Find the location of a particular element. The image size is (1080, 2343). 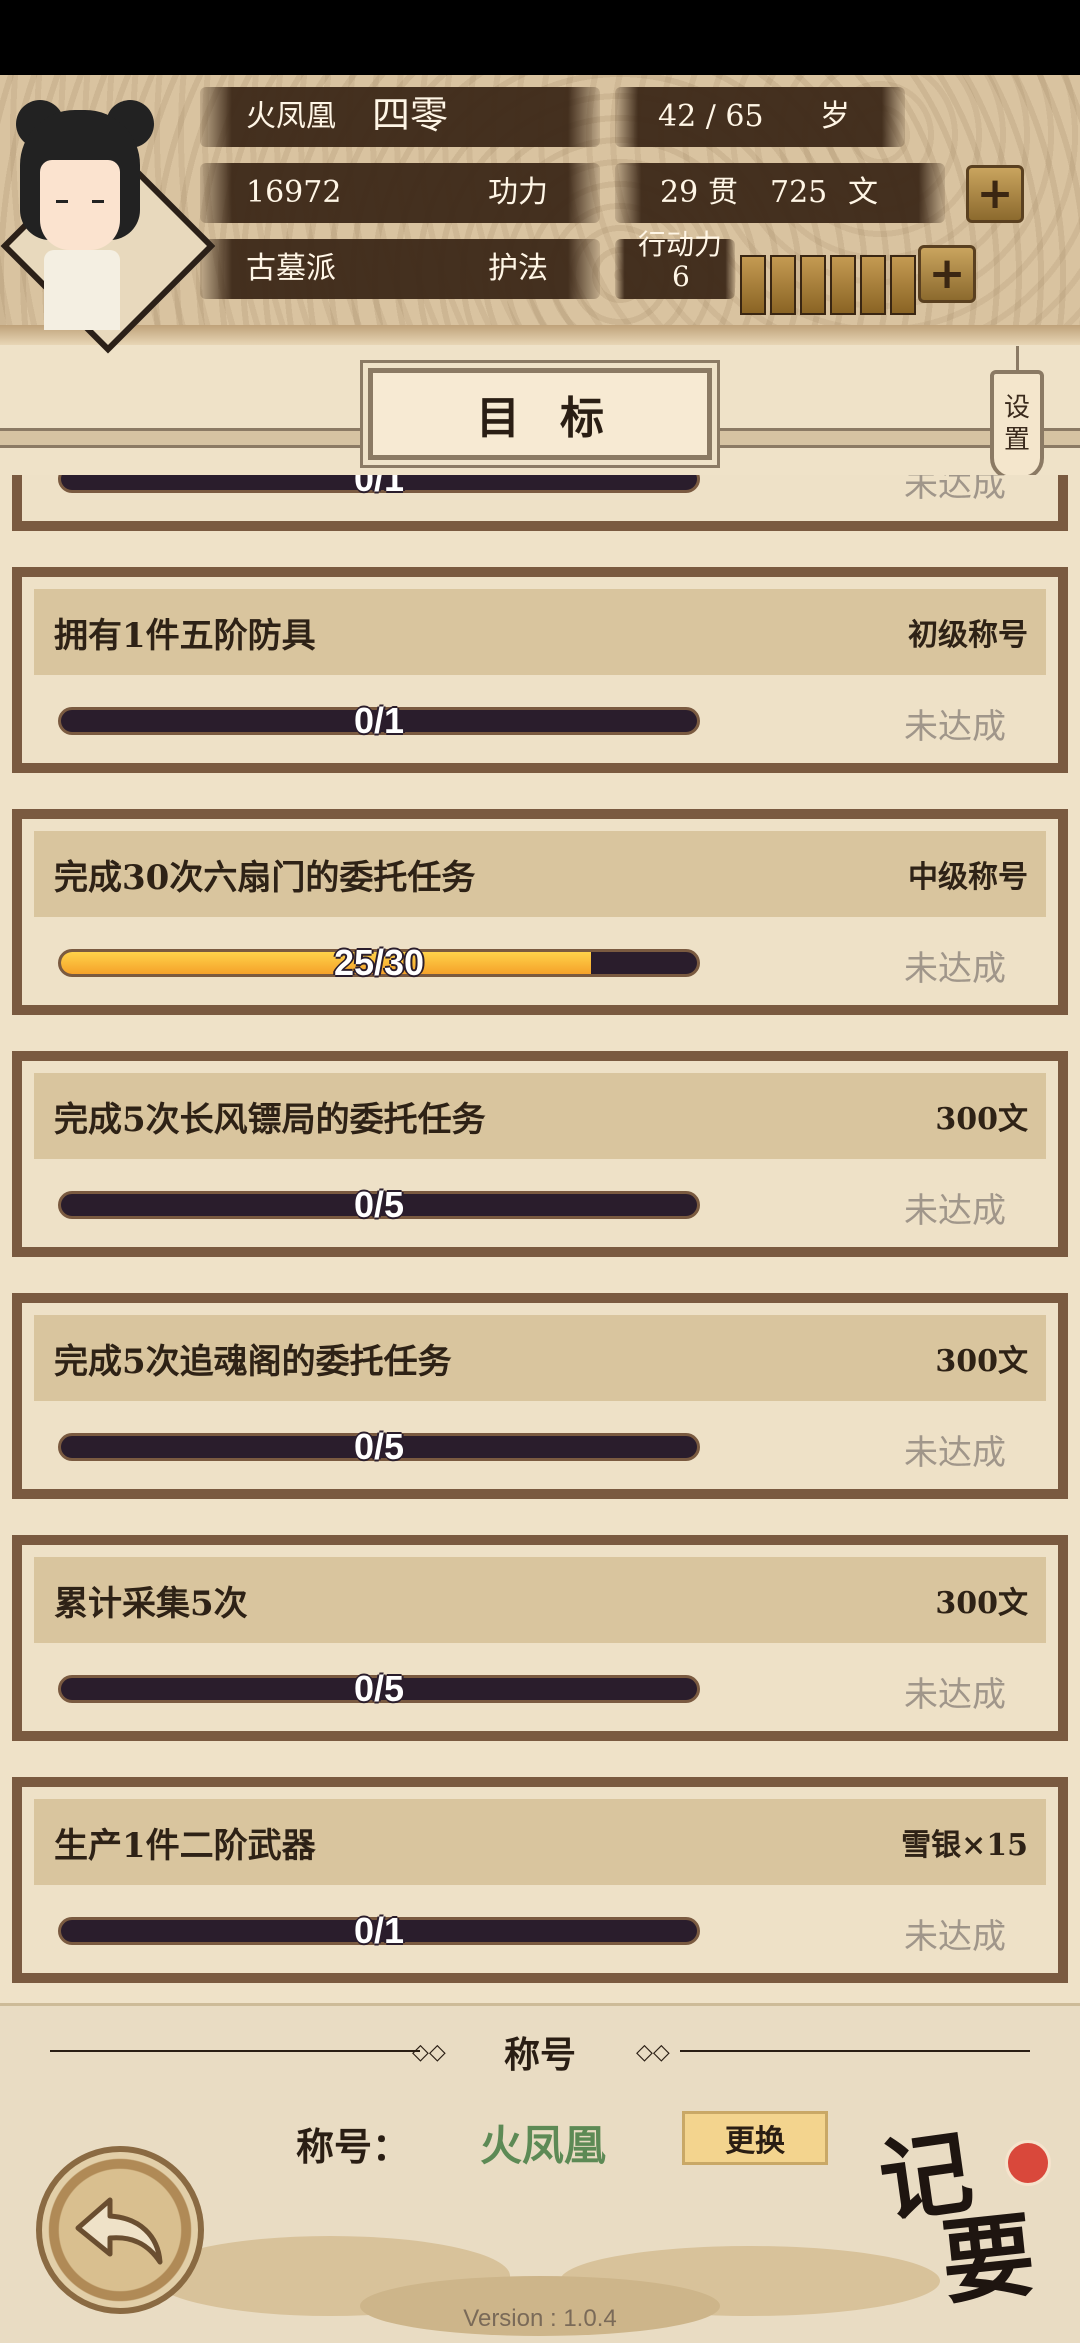

bottom-panel: ◇◇ 称号 ◇◇ 称号： 火凤凰 更换 记 要 is located at coordinates (540, 2173).